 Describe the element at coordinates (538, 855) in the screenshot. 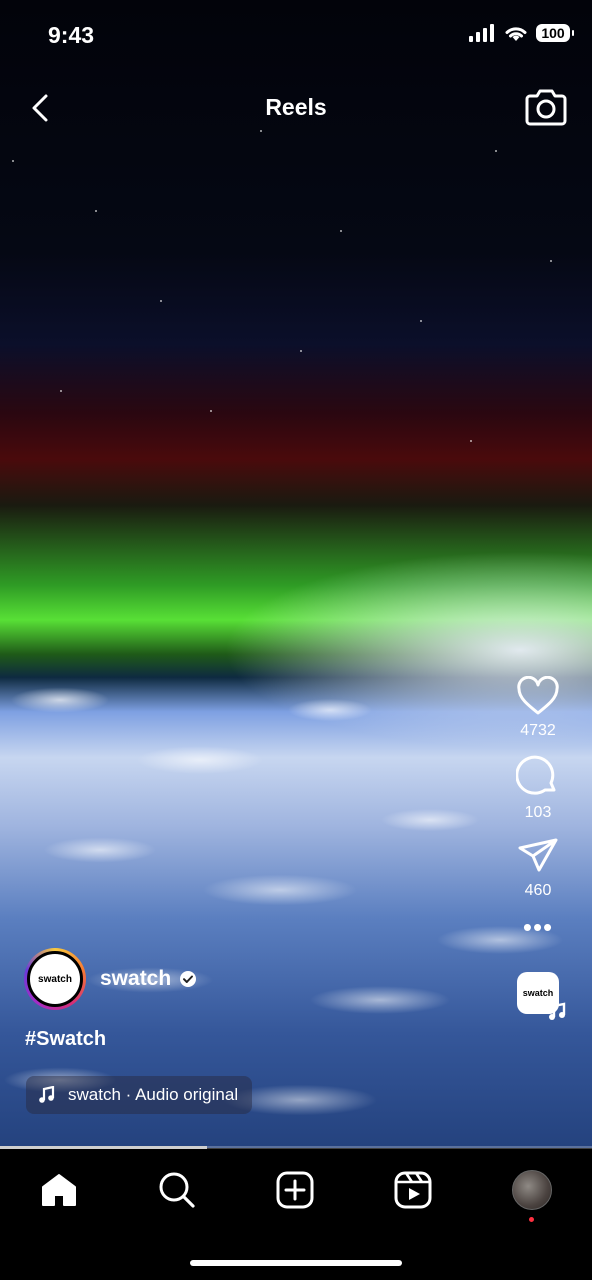

I see `share-icon` at that location.